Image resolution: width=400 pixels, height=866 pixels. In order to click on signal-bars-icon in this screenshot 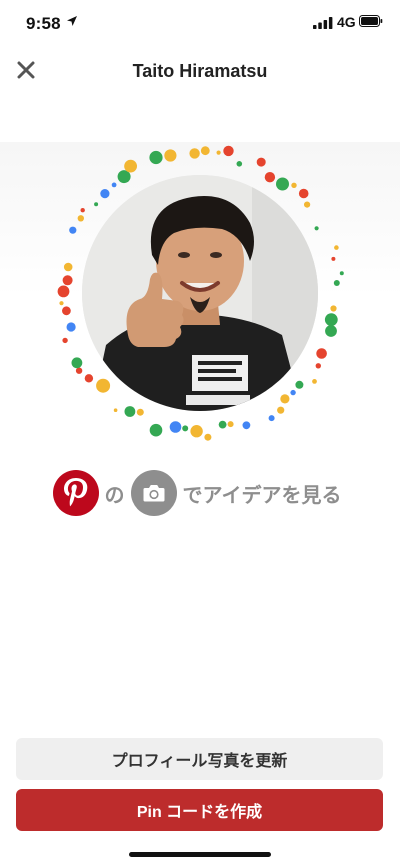, I will do `click(323, 23)`.